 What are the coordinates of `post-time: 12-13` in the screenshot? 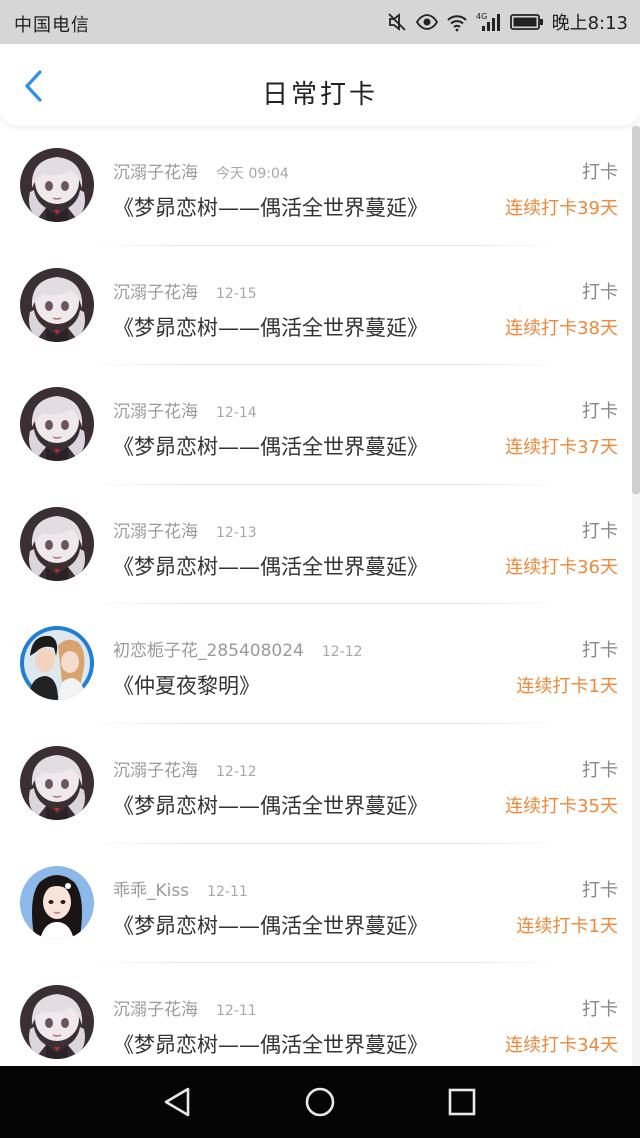 It's located at (236, 532).